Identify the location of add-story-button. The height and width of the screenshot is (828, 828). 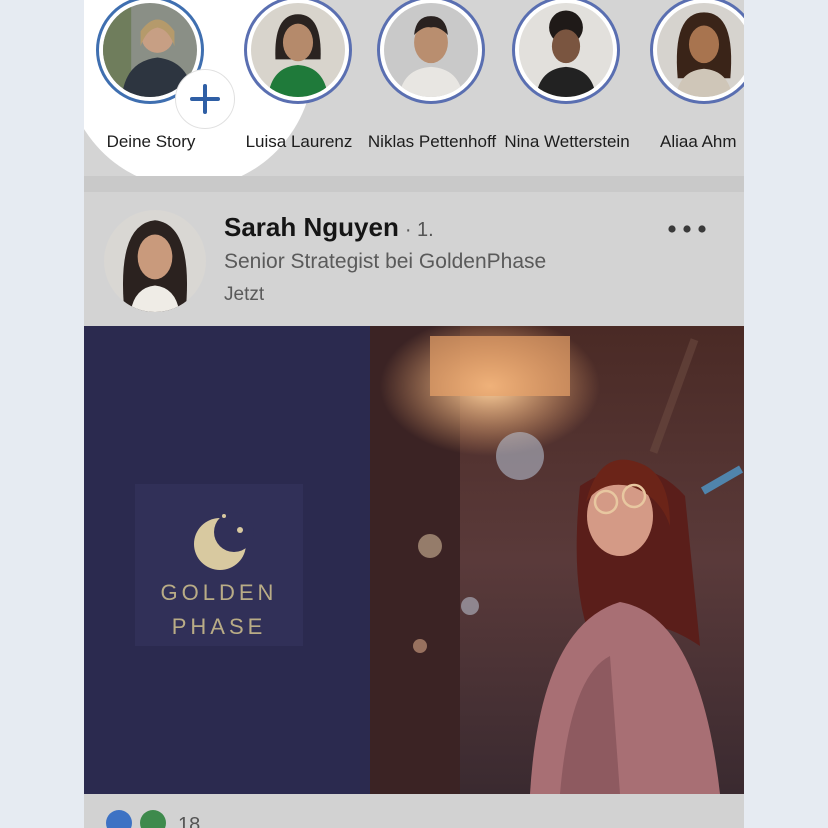
(205, 99).